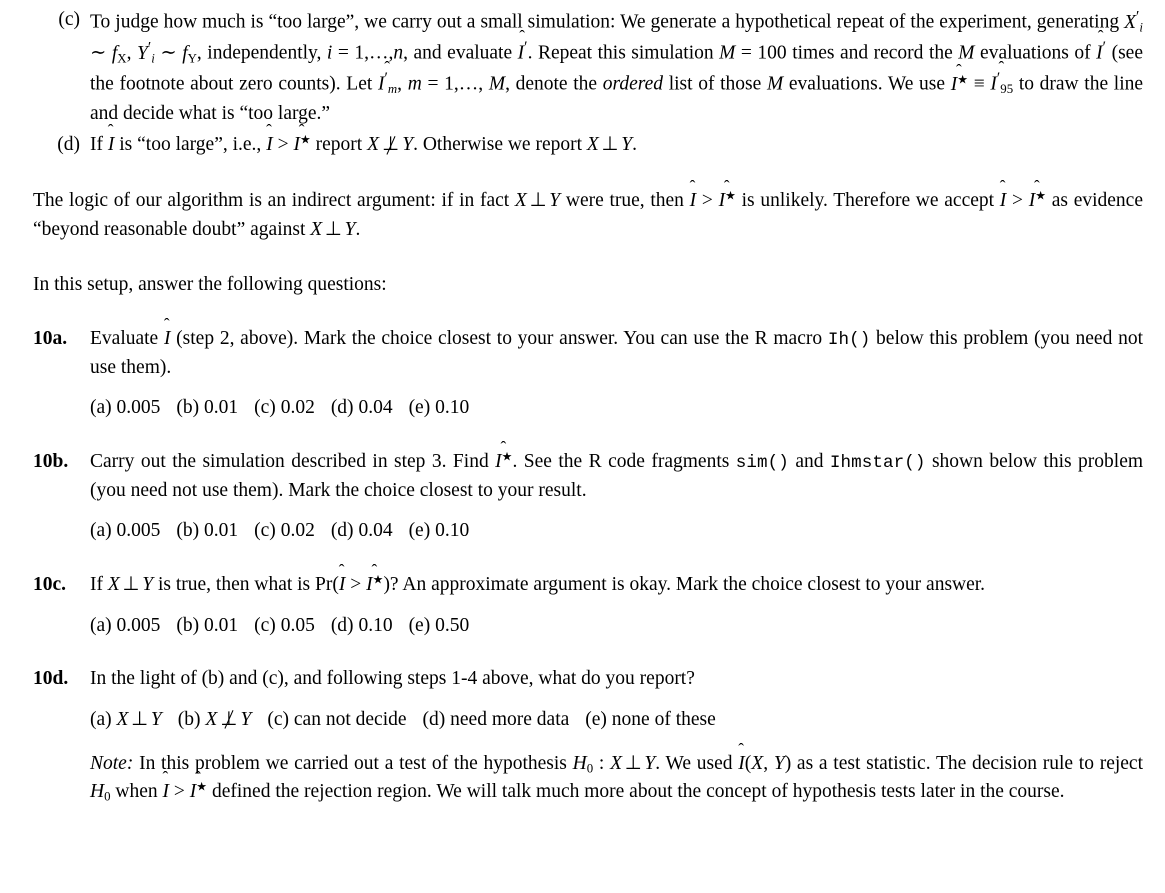  What do you see at coordinates (439, 626) in the screenshot?
I see `choice-e: (e) 0.50` at bounding box center [439, 626].